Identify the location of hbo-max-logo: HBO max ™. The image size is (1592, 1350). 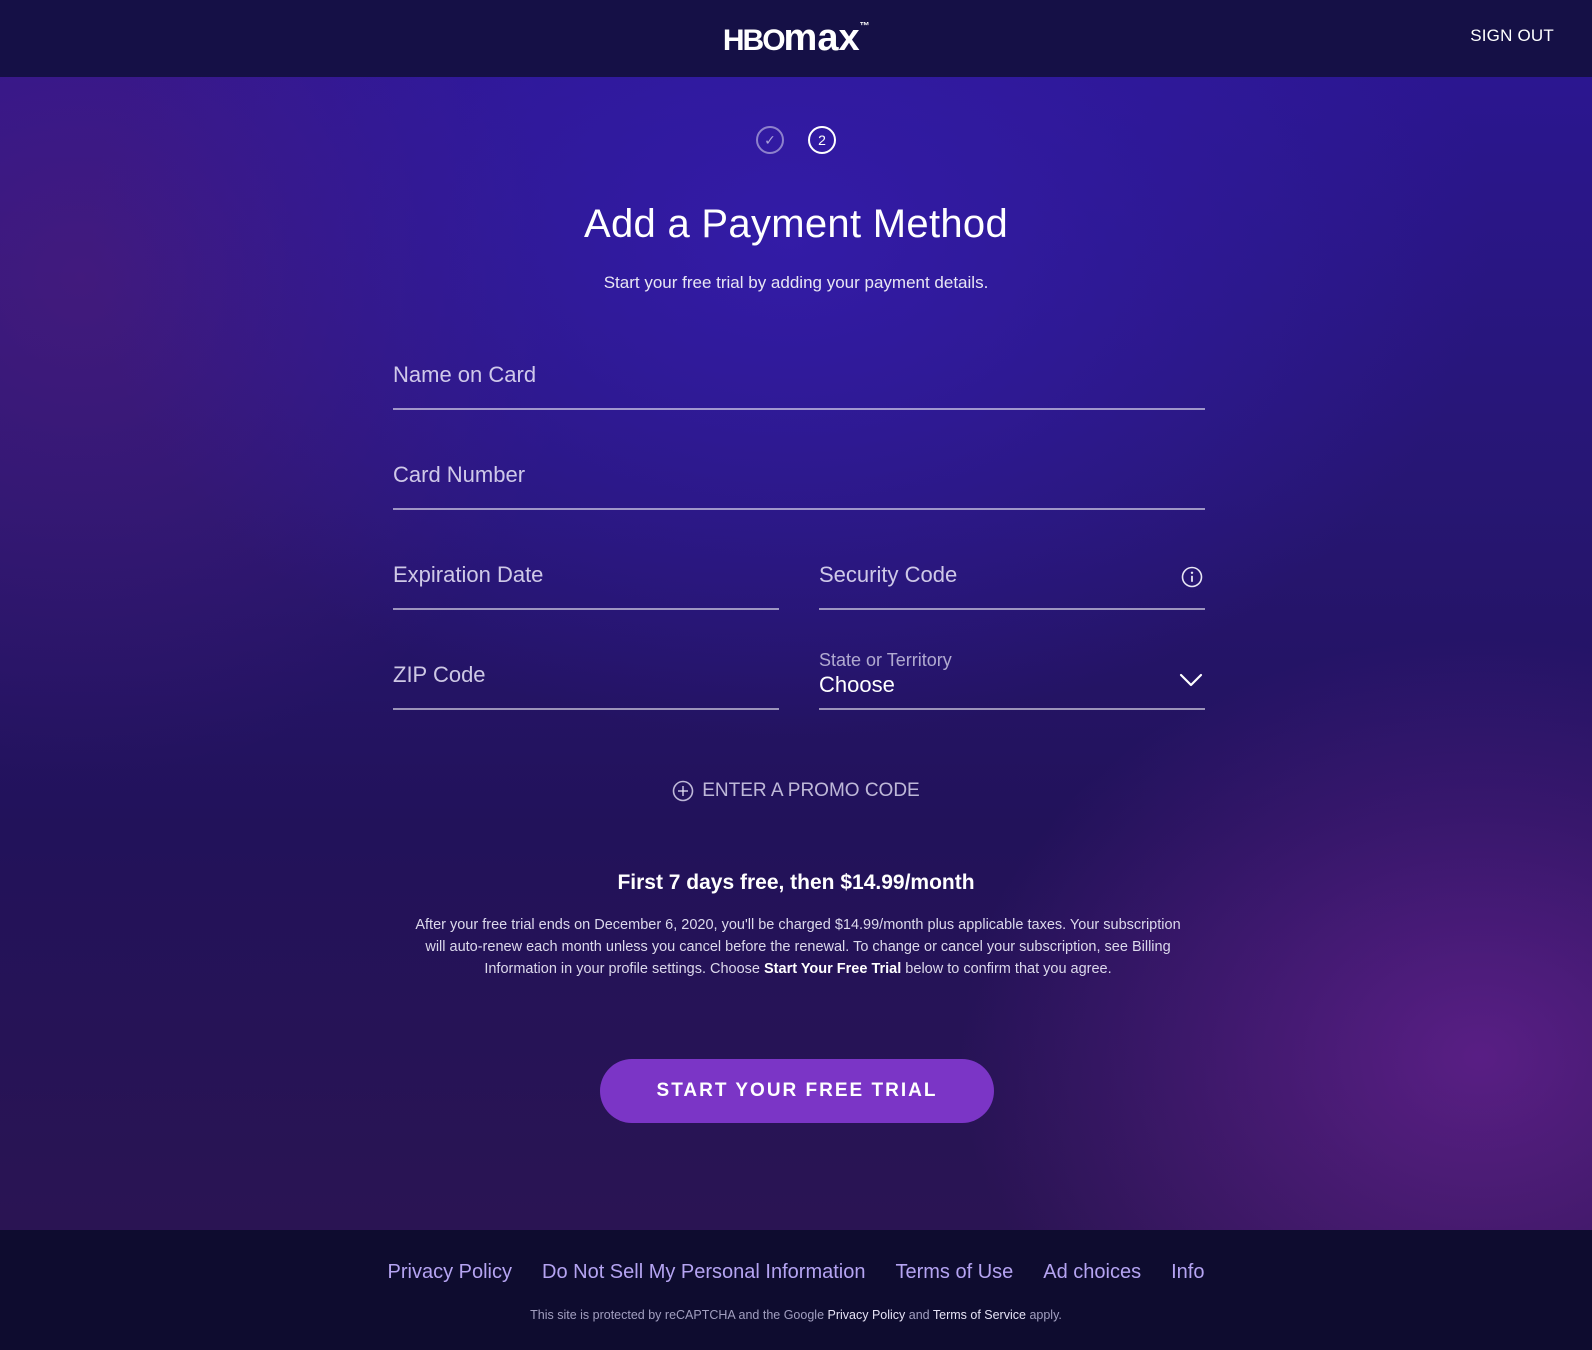
(796, 38).